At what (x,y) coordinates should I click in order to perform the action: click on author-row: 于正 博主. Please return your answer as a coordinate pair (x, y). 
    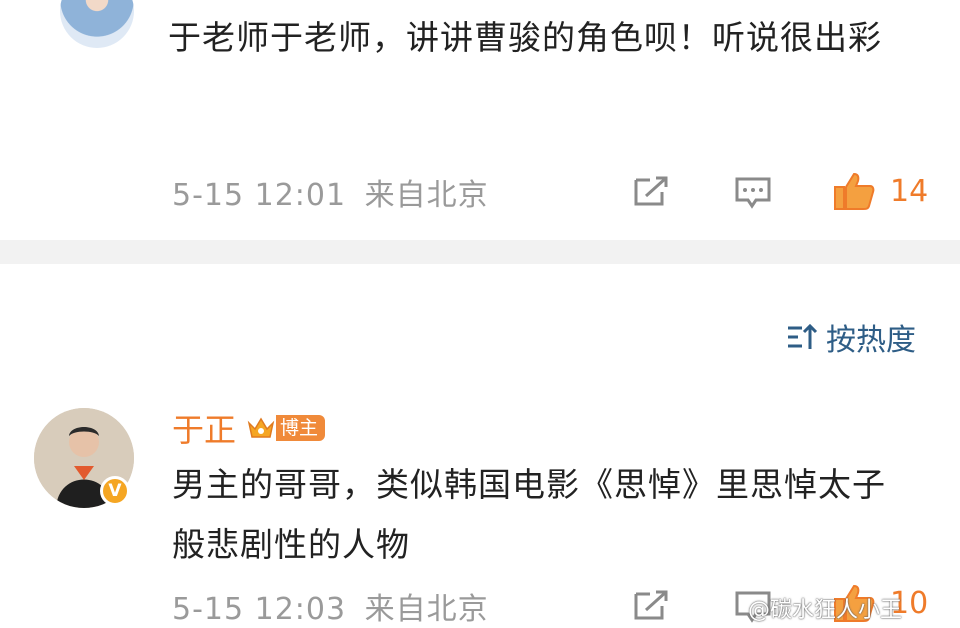
    Looking at the image, I should click on (249, 428).